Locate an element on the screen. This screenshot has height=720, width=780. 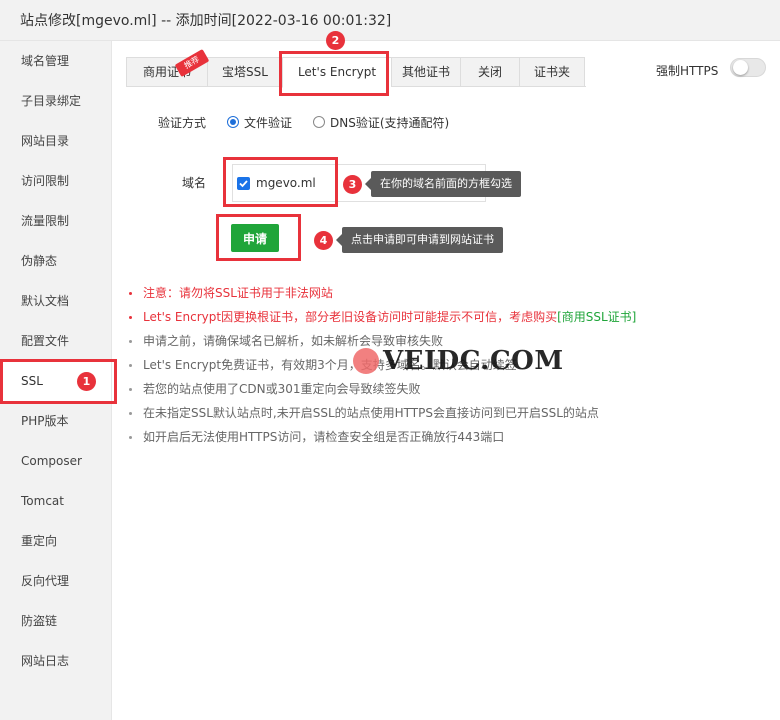
force-https-label: 强制HTTPS is located at coordinates (687, 71).